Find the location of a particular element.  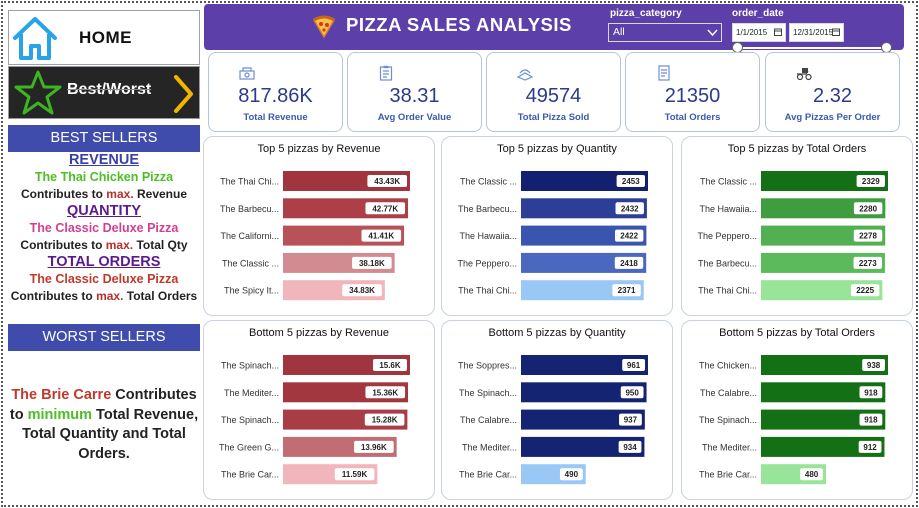

kpi-label: Avg Order Value is located at coordinates (414, 117).